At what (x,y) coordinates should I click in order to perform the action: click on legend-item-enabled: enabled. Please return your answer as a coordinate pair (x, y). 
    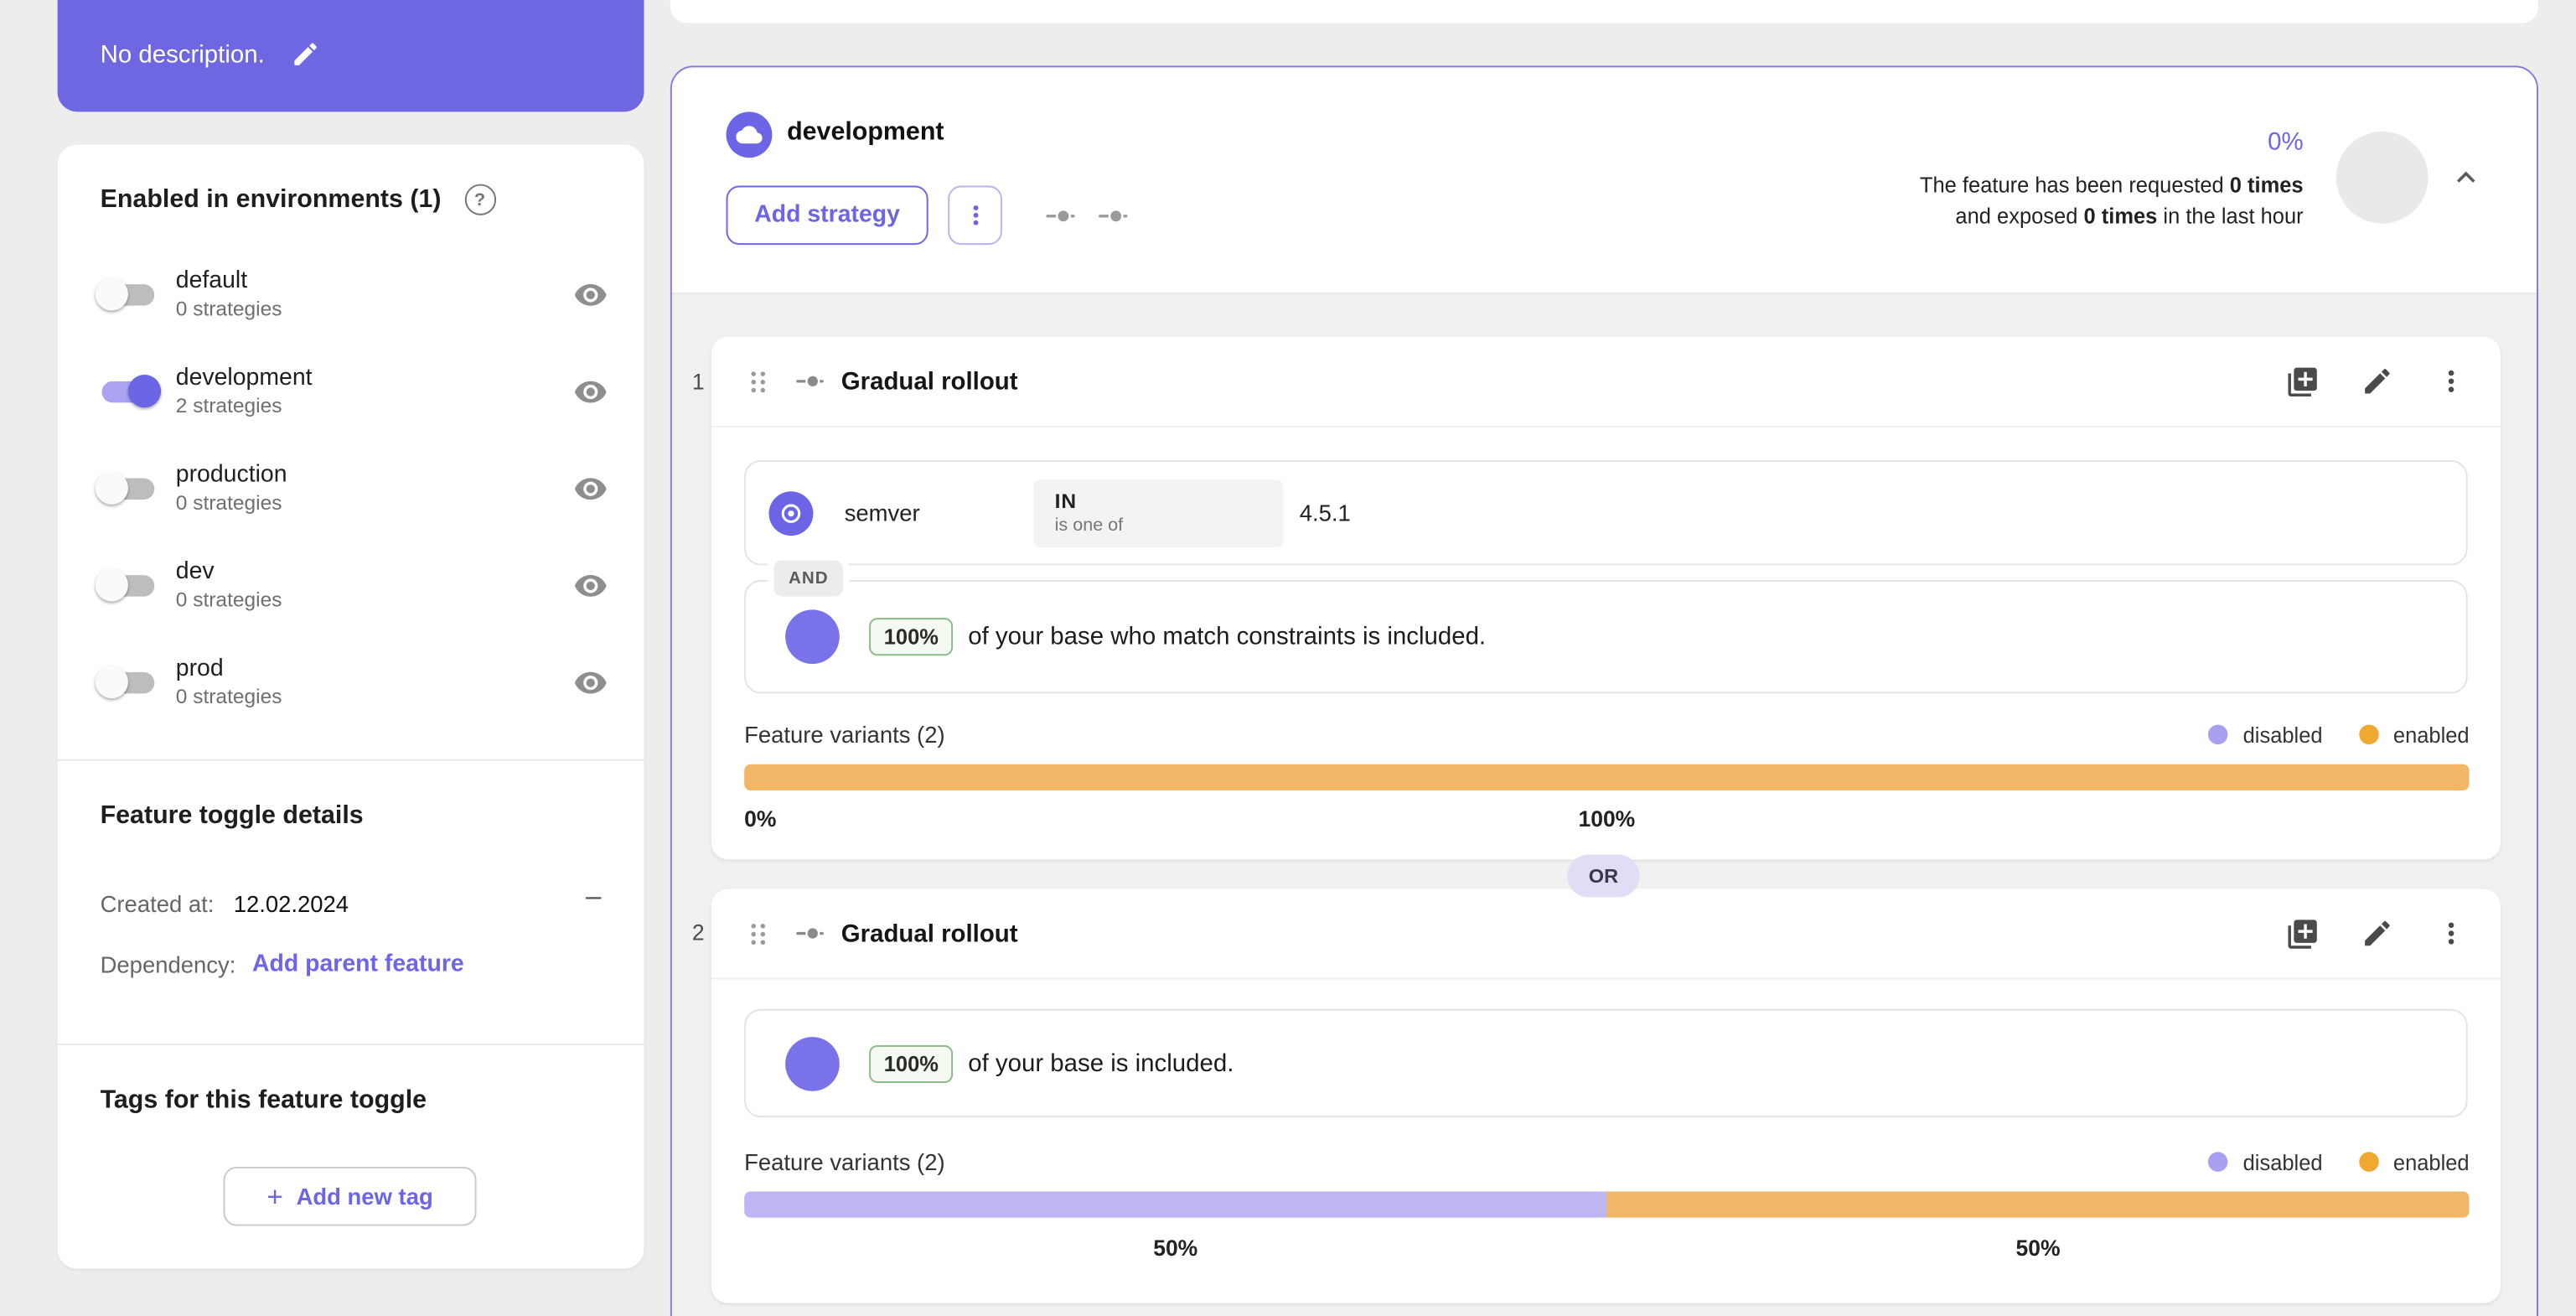
    Looking at the image, I should click on (2414, 735).